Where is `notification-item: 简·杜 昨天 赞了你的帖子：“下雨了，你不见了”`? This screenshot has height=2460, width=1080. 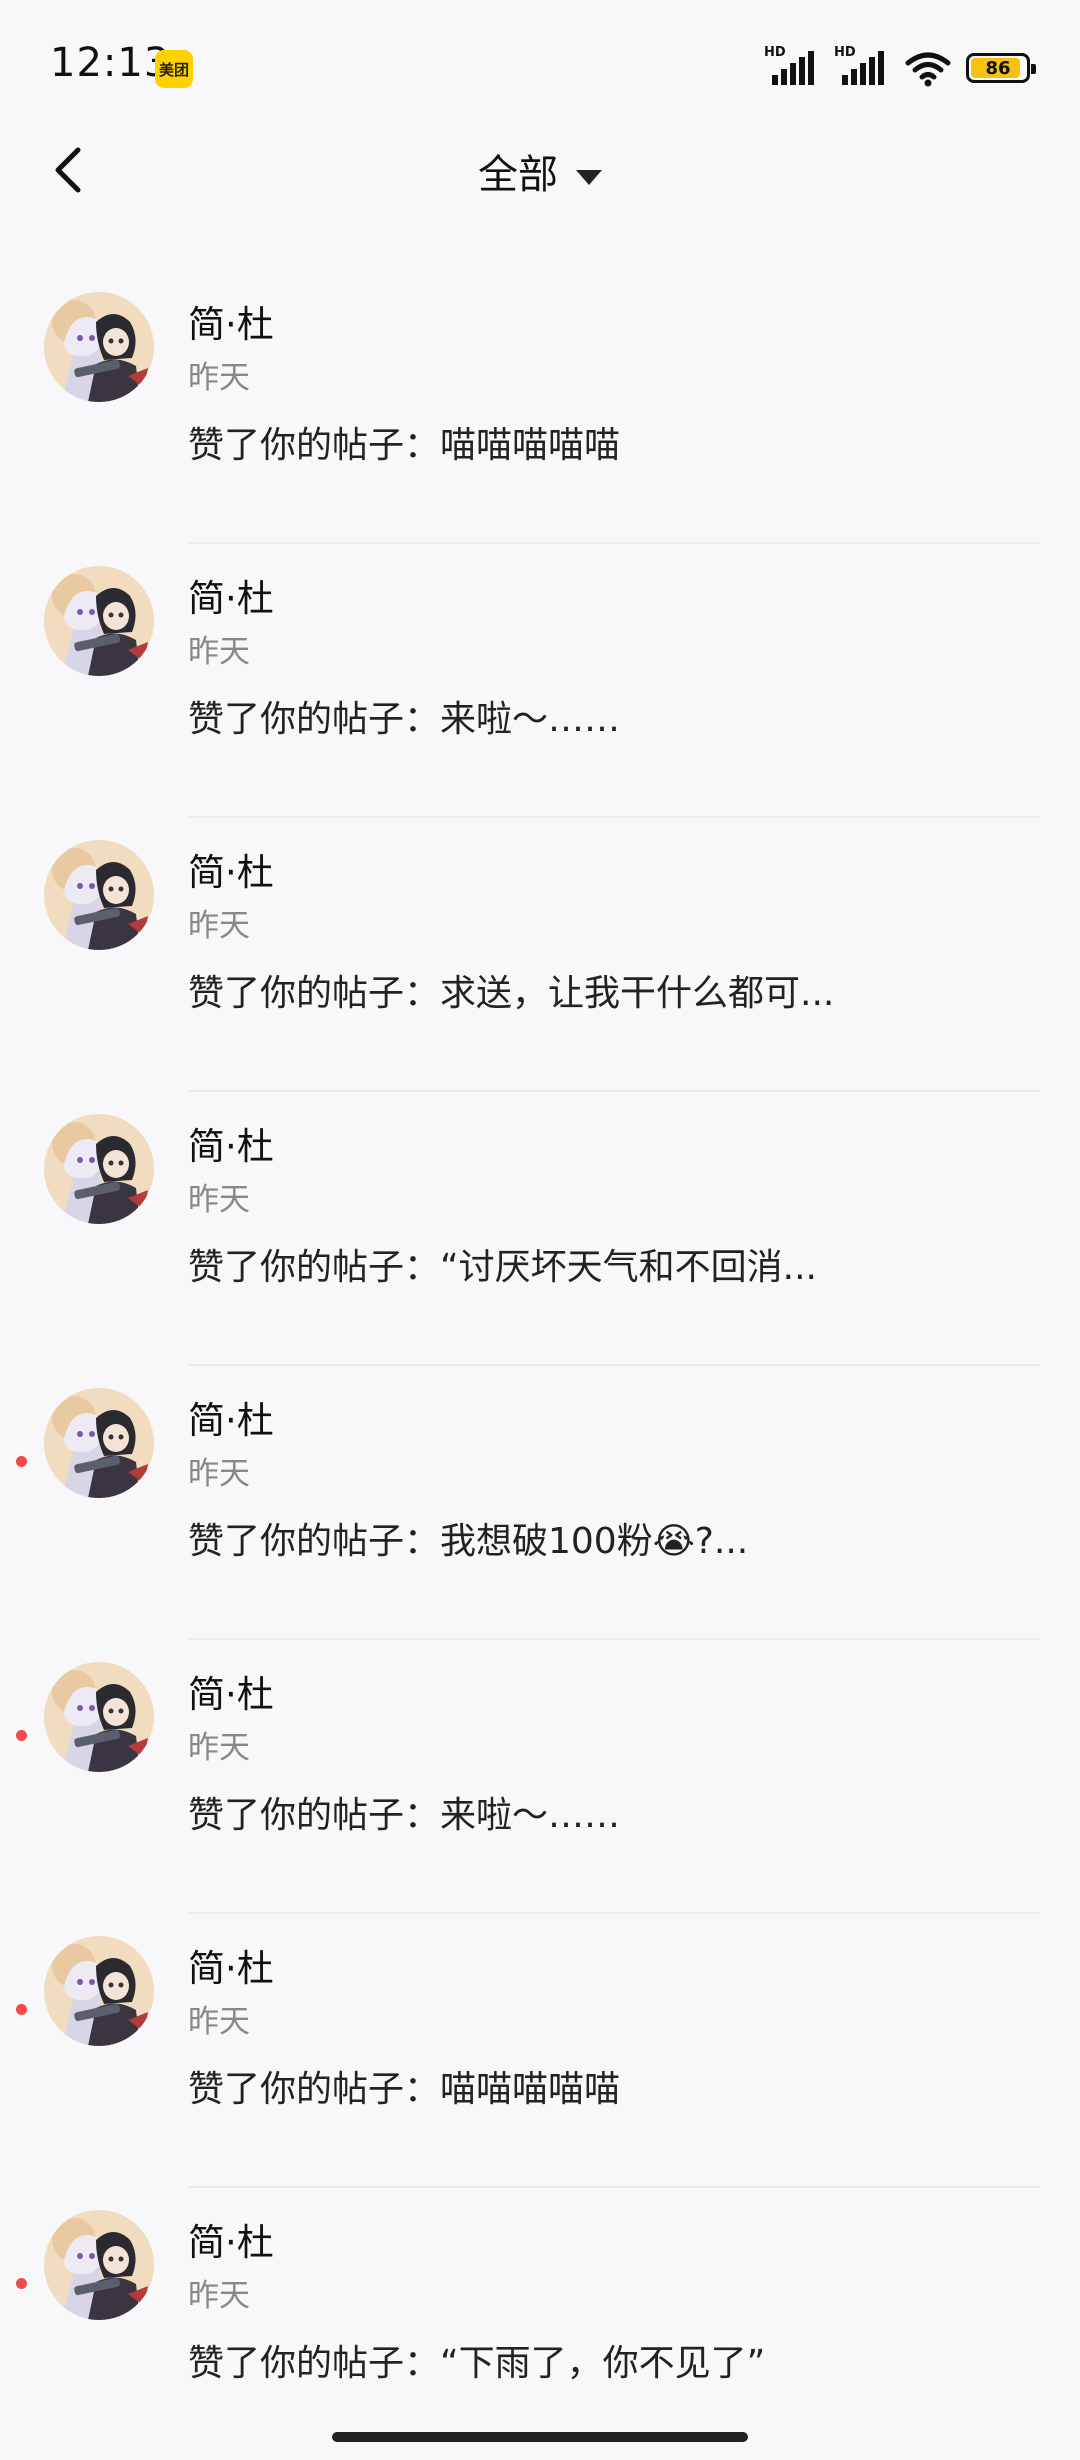
notification-item: 简·杜 昨天 赞了你的帖子：“下雨了，你不见了” is located at coordinates (540, 2324).